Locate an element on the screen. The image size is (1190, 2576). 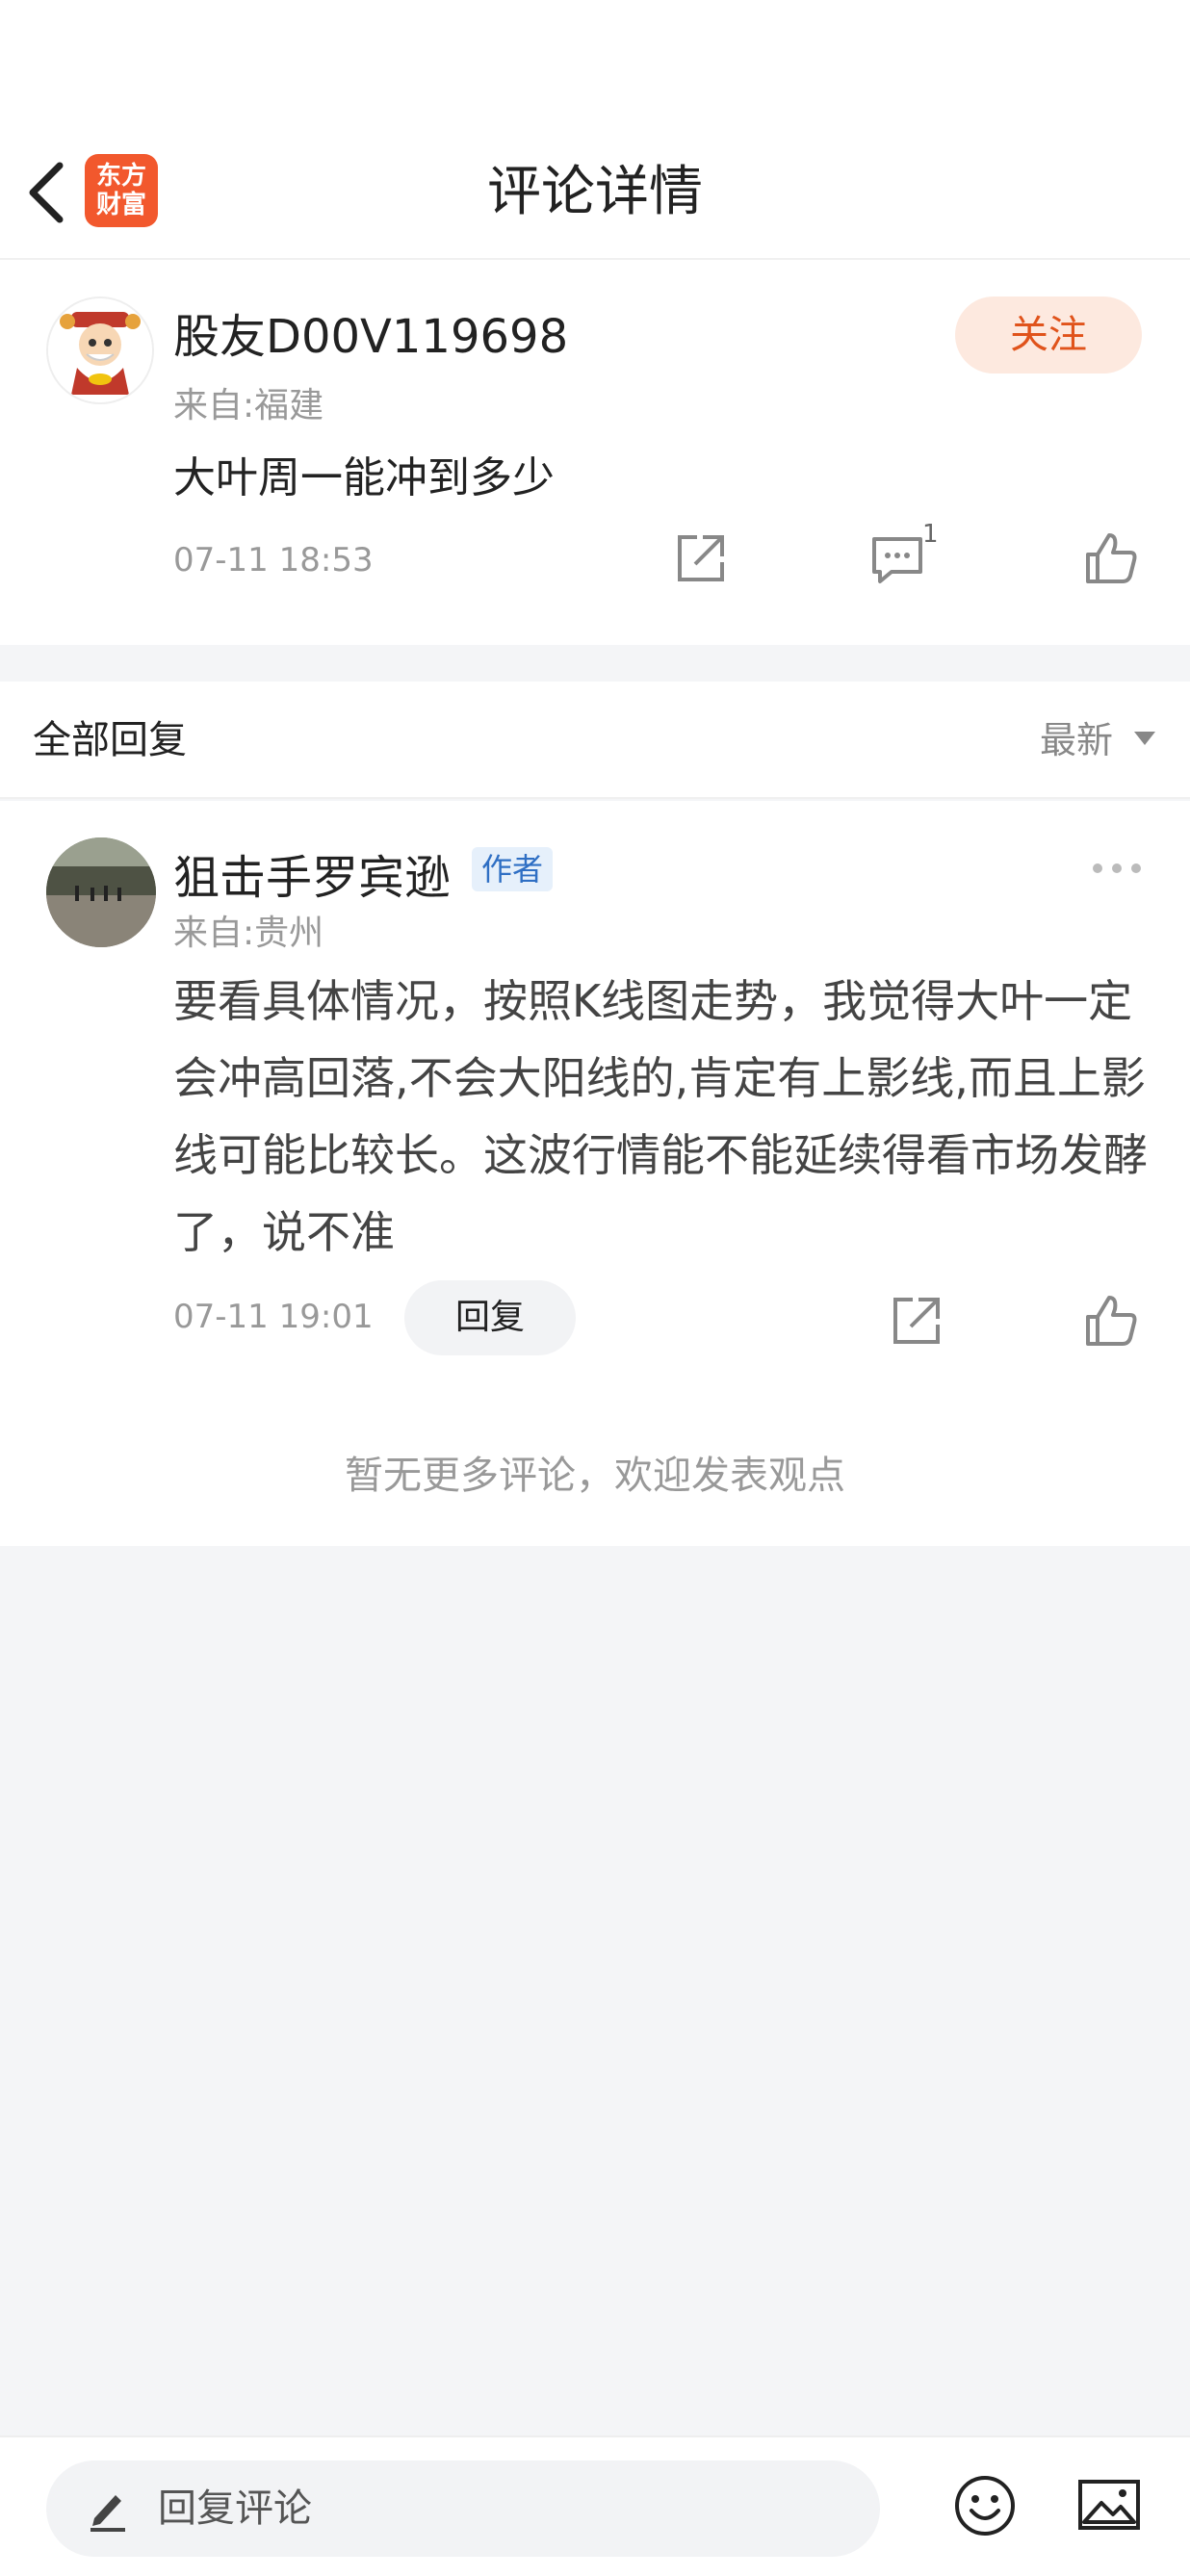
status-bar is located at coordinates (595, 63).